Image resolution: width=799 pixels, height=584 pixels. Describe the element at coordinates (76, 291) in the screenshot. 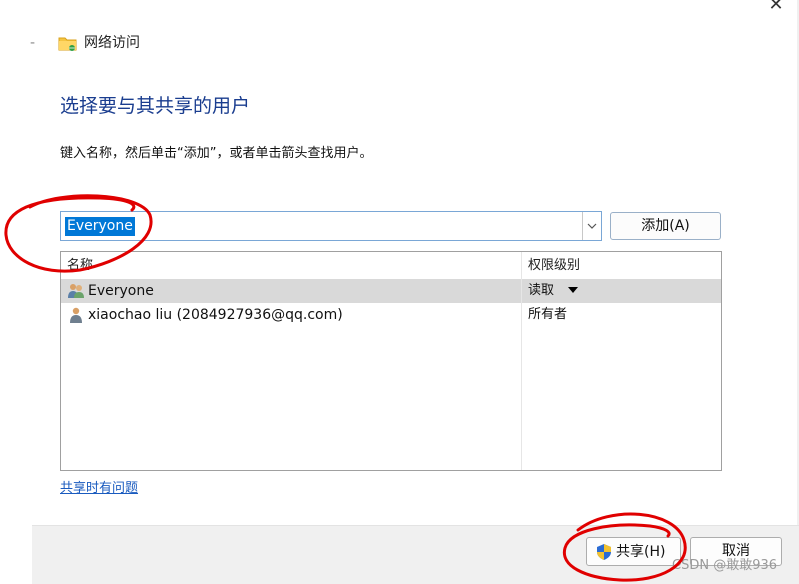

I see `group-user-icon` at that location.